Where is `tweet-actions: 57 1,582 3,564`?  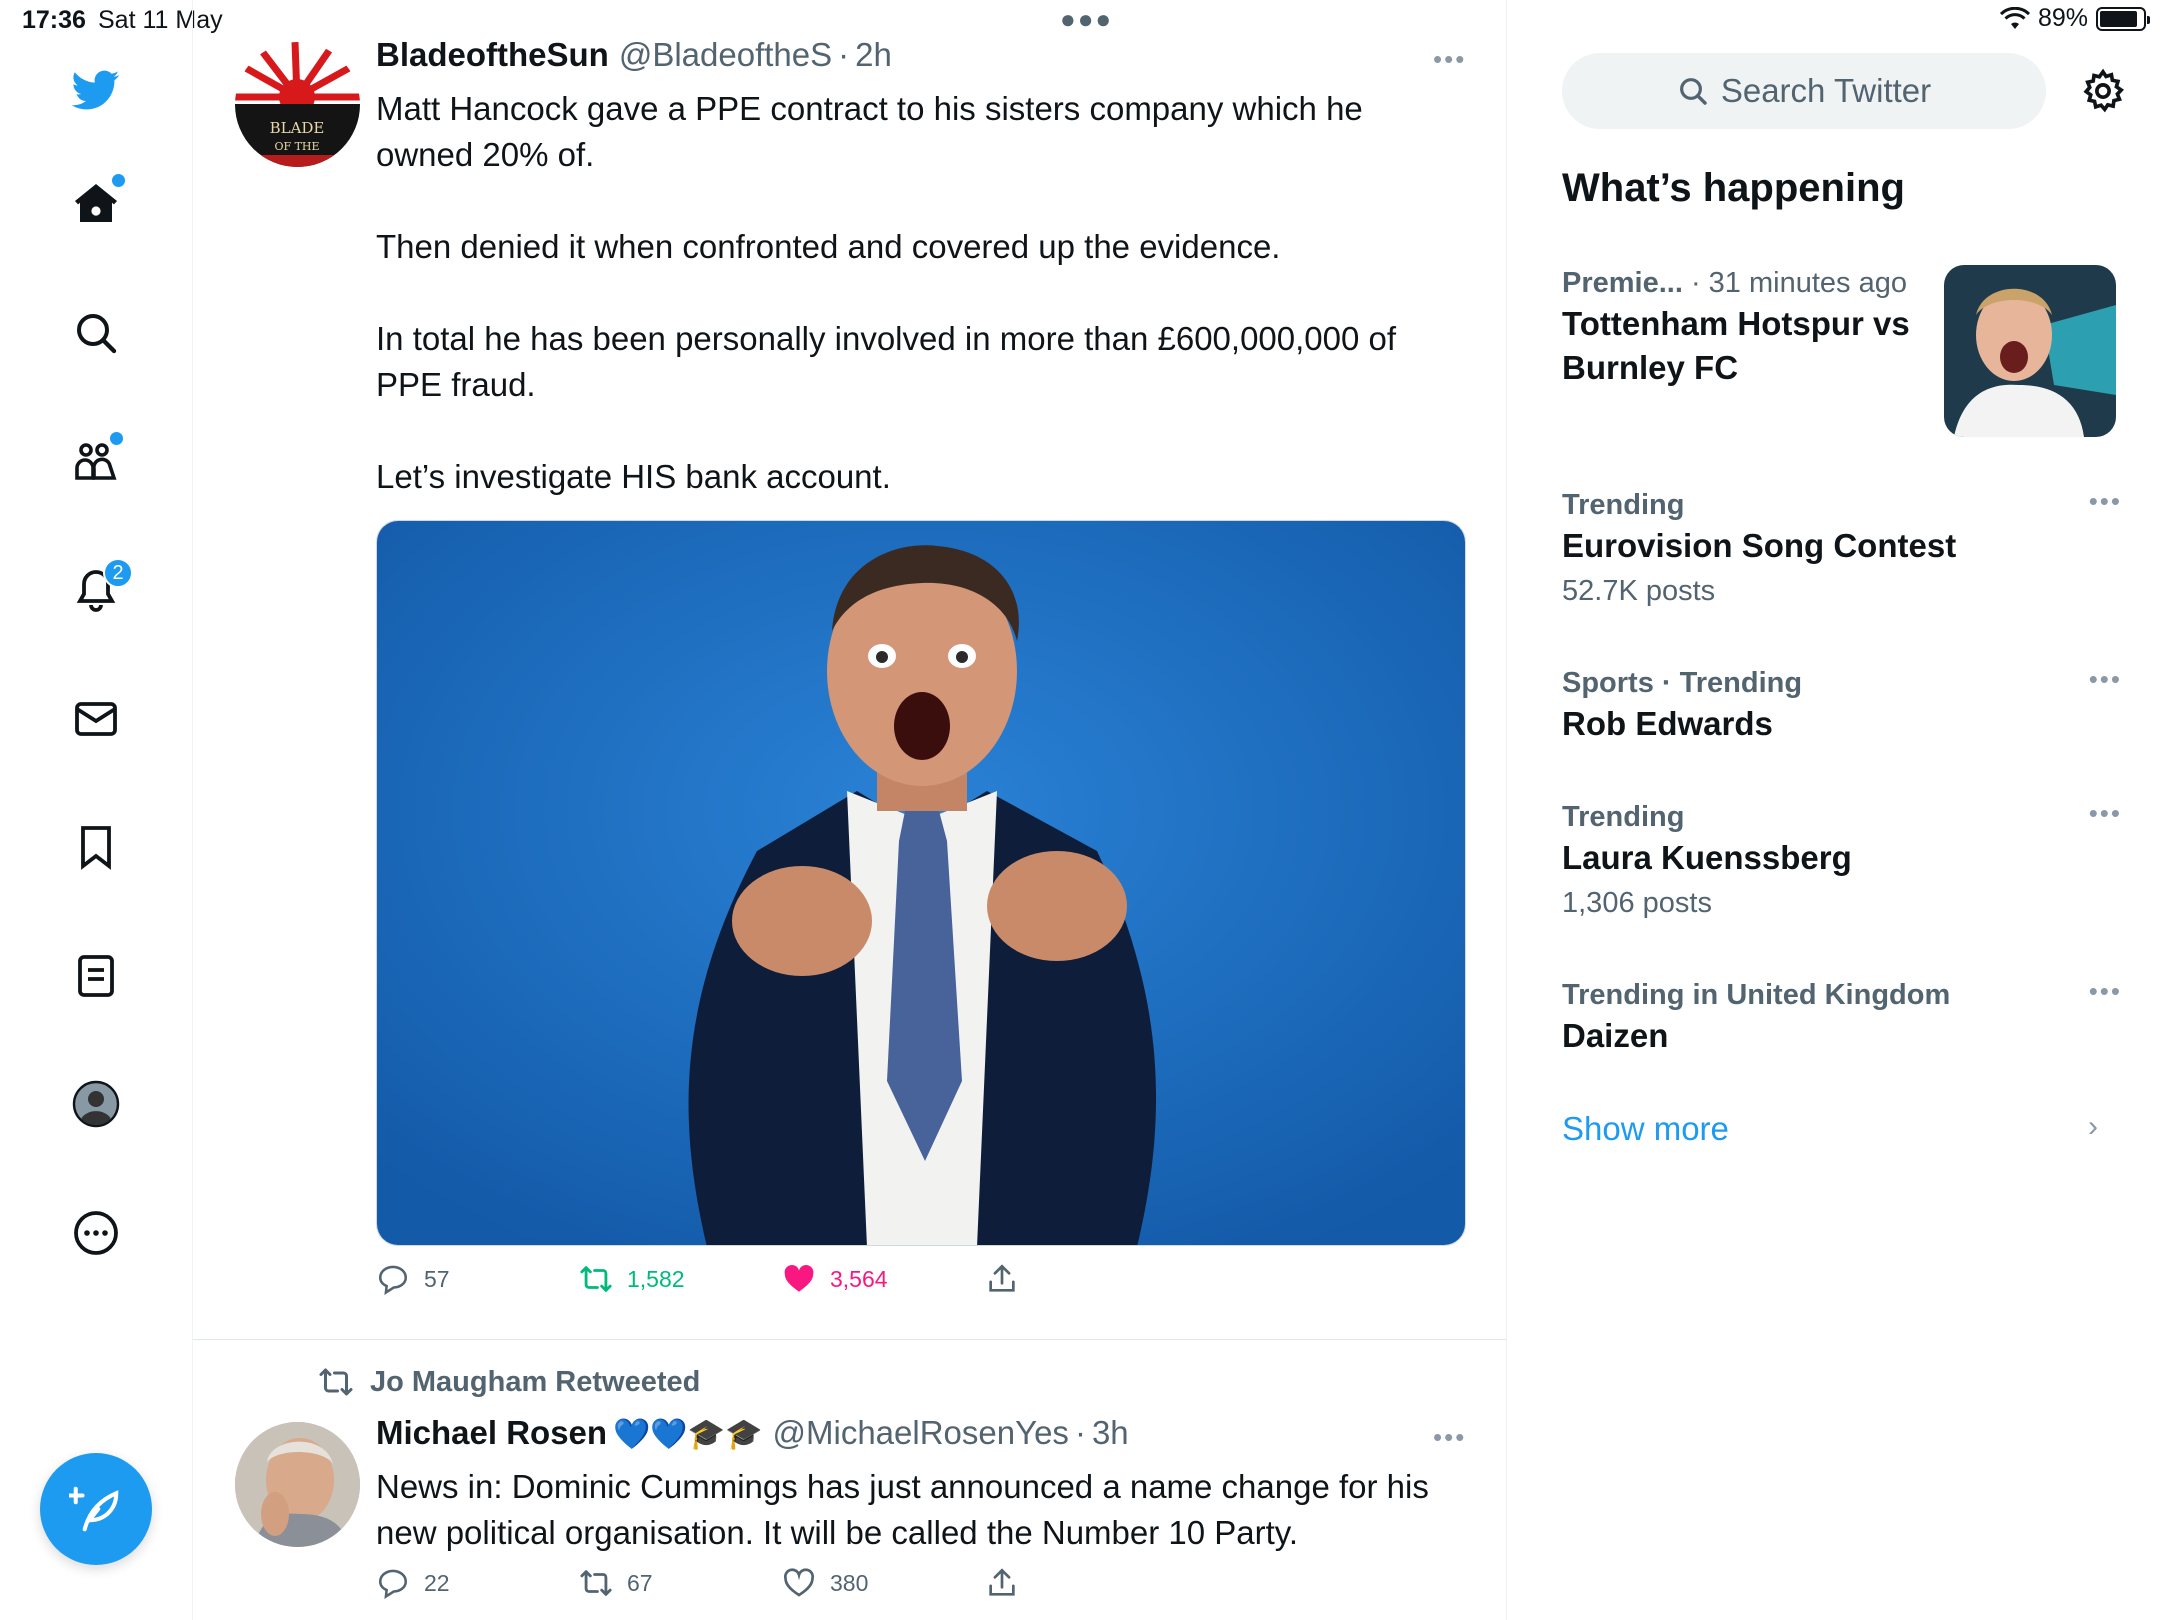 tweet-actions: 57 1,582 3,564 is located at coordinates (782, 1279).